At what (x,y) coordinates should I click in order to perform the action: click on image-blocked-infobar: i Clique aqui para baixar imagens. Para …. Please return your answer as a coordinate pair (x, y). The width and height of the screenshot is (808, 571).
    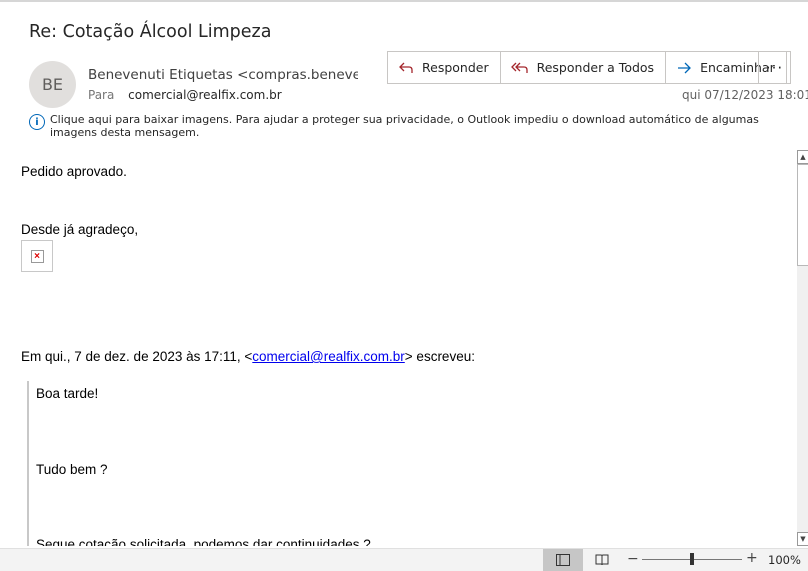
    Looking at the image, I should click on (409, 126).